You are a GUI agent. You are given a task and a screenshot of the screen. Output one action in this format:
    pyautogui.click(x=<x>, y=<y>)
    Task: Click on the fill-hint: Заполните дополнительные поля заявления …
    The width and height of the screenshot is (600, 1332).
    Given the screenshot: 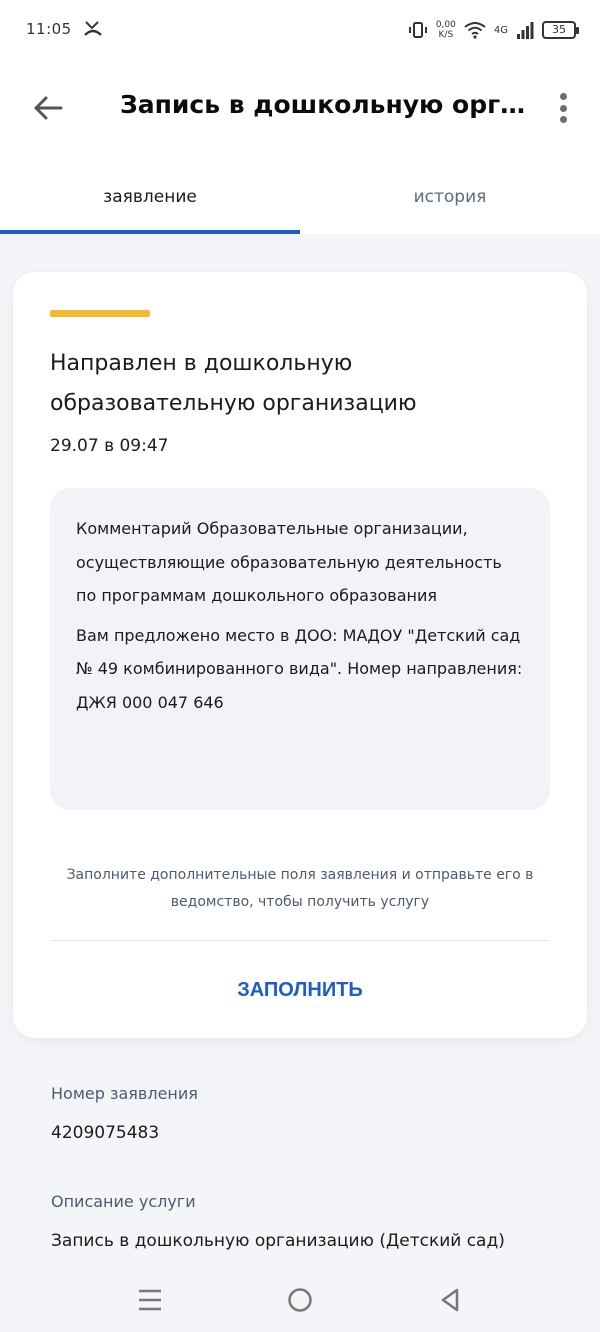 What is the action you would take?
    pyautogui.click(x=300, y=888)
    